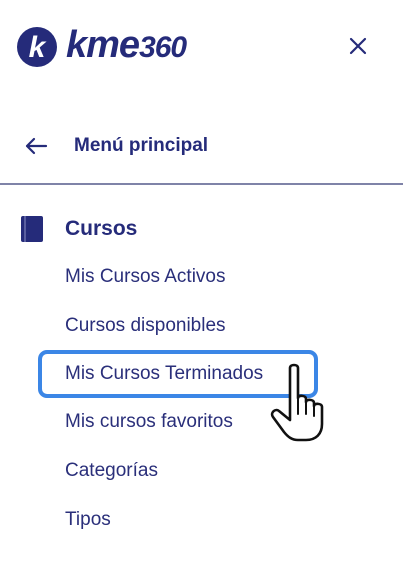  Describe the element at coordinates (201, 184) in the screenshot. I see `divider` at that location.